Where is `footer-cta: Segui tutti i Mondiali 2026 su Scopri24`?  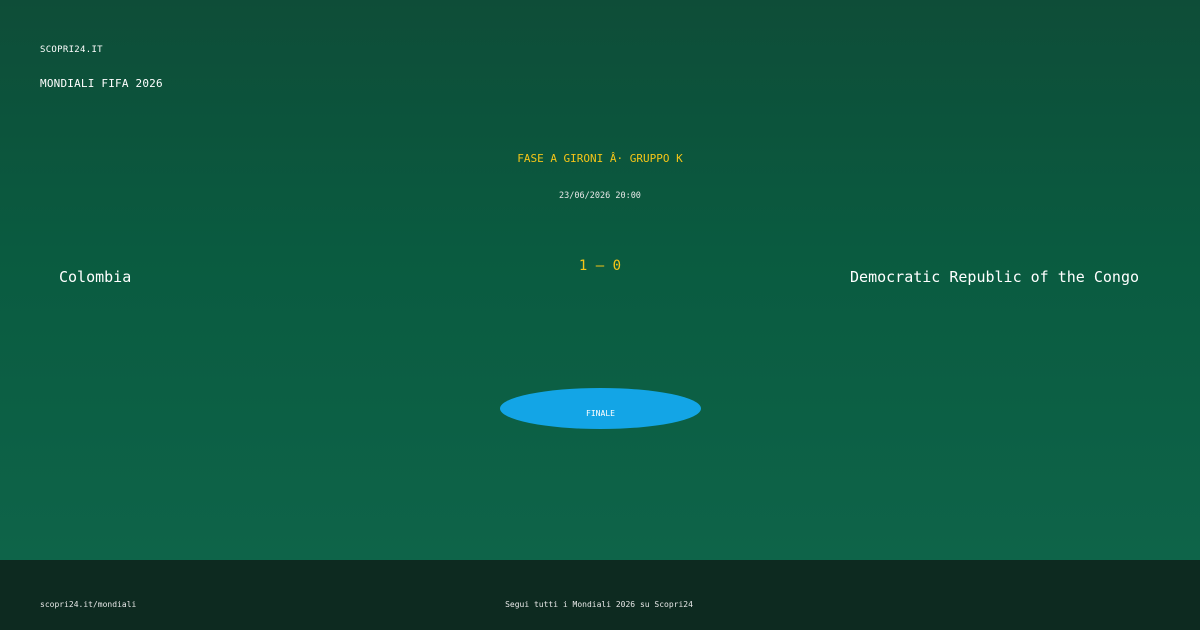
footer-cta: Segui tutti i Mondiali 2026 su Scopri24 is located at coordinates (599, 604).